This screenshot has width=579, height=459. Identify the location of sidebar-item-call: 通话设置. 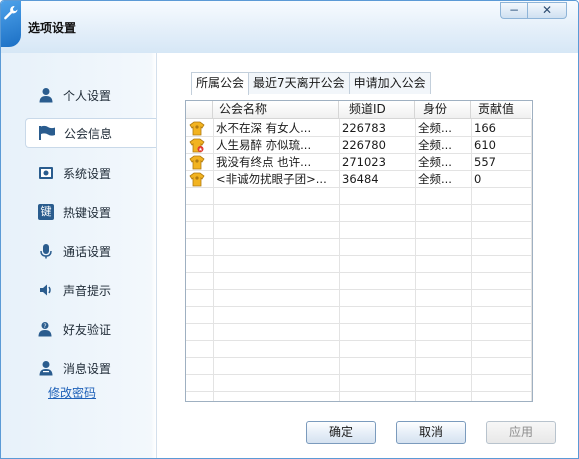
(89, 251).